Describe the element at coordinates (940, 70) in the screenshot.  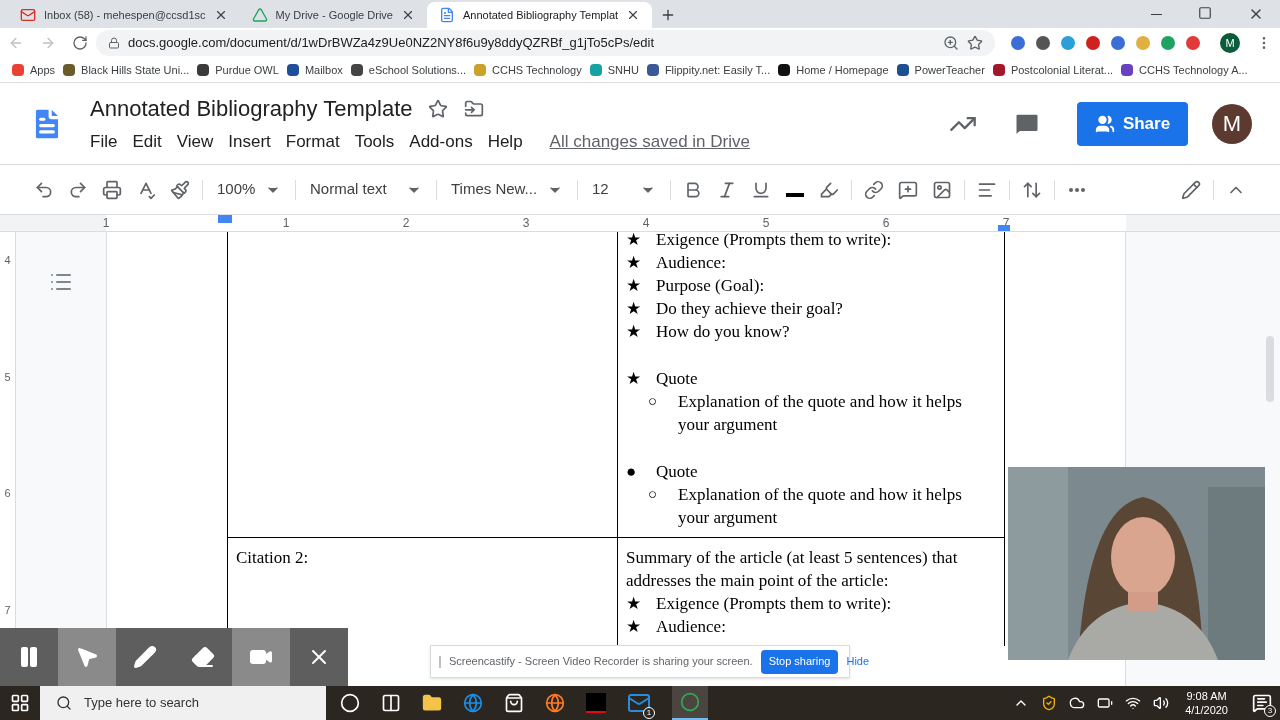
I see `bookmark: PowerTeacher` at that location.